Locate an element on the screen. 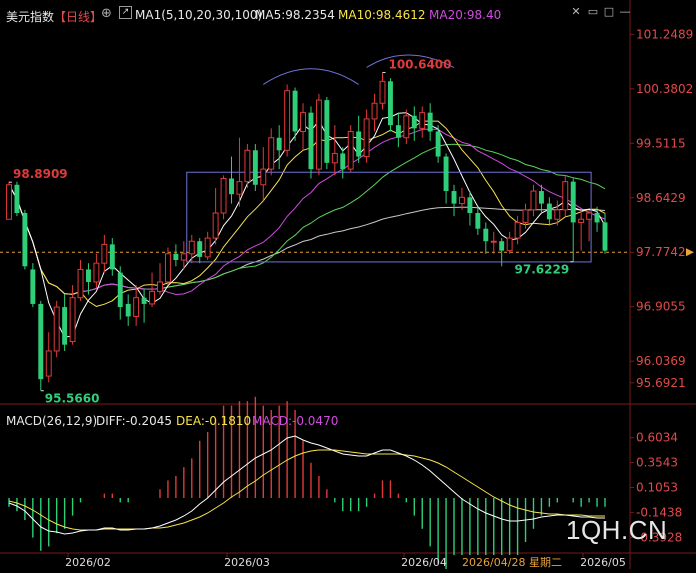  close-icon: ✕ is located at coordinates (576, 12).